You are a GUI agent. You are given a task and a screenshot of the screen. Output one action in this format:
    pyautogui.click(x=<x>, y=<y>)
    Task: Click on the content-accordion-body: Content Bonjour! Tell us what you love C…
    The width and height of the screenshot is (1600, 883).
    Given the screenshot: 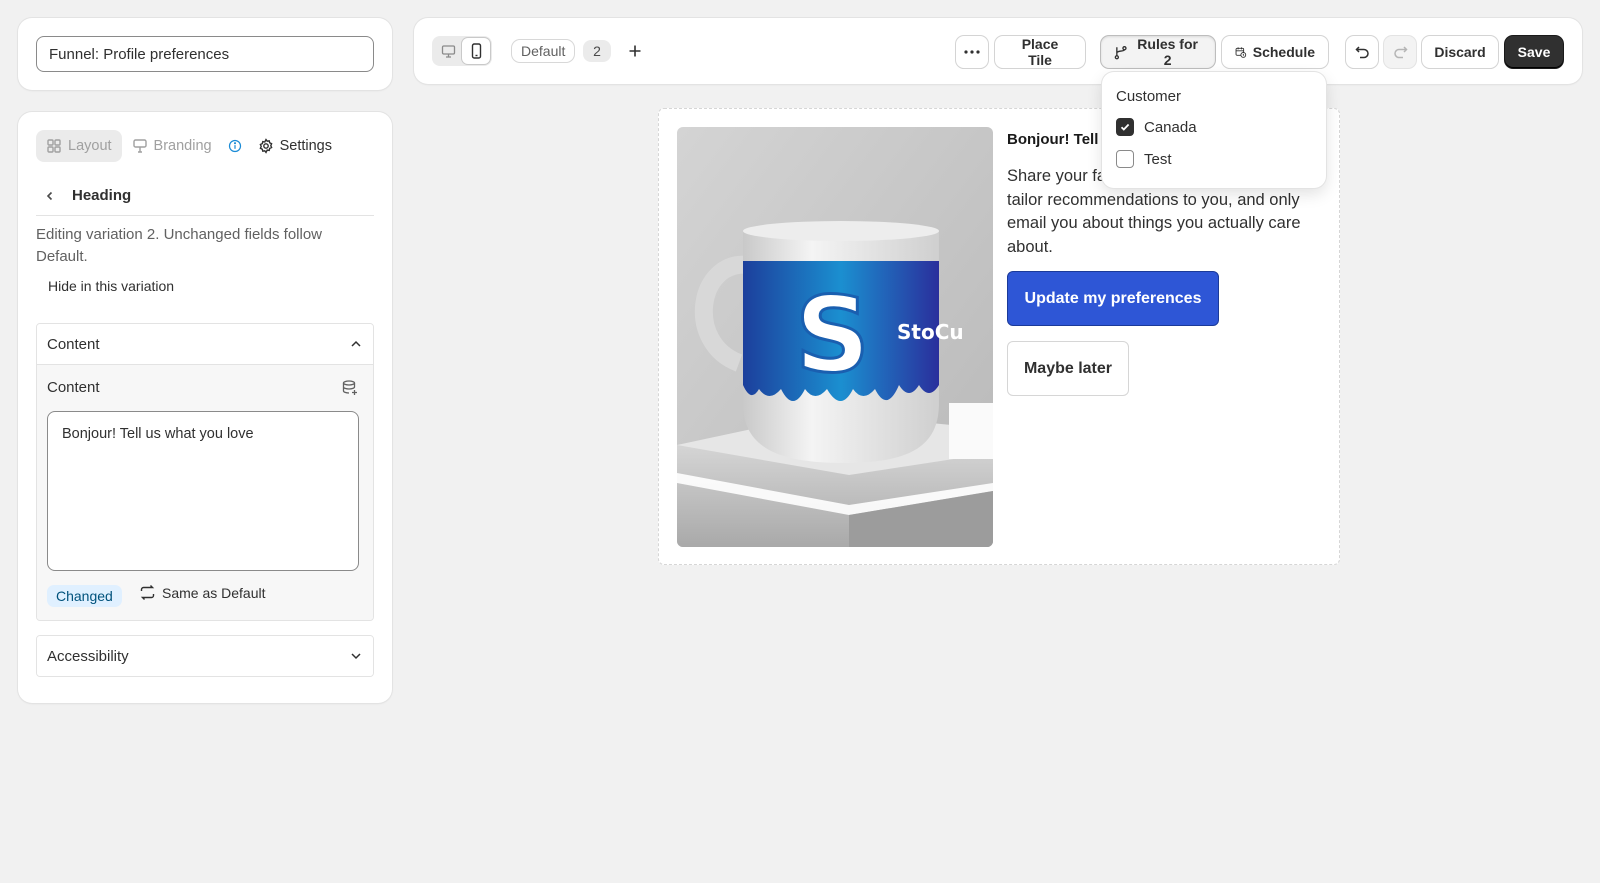 What is the action you would take?
    pyautogui.click(x=205, y=492)
    